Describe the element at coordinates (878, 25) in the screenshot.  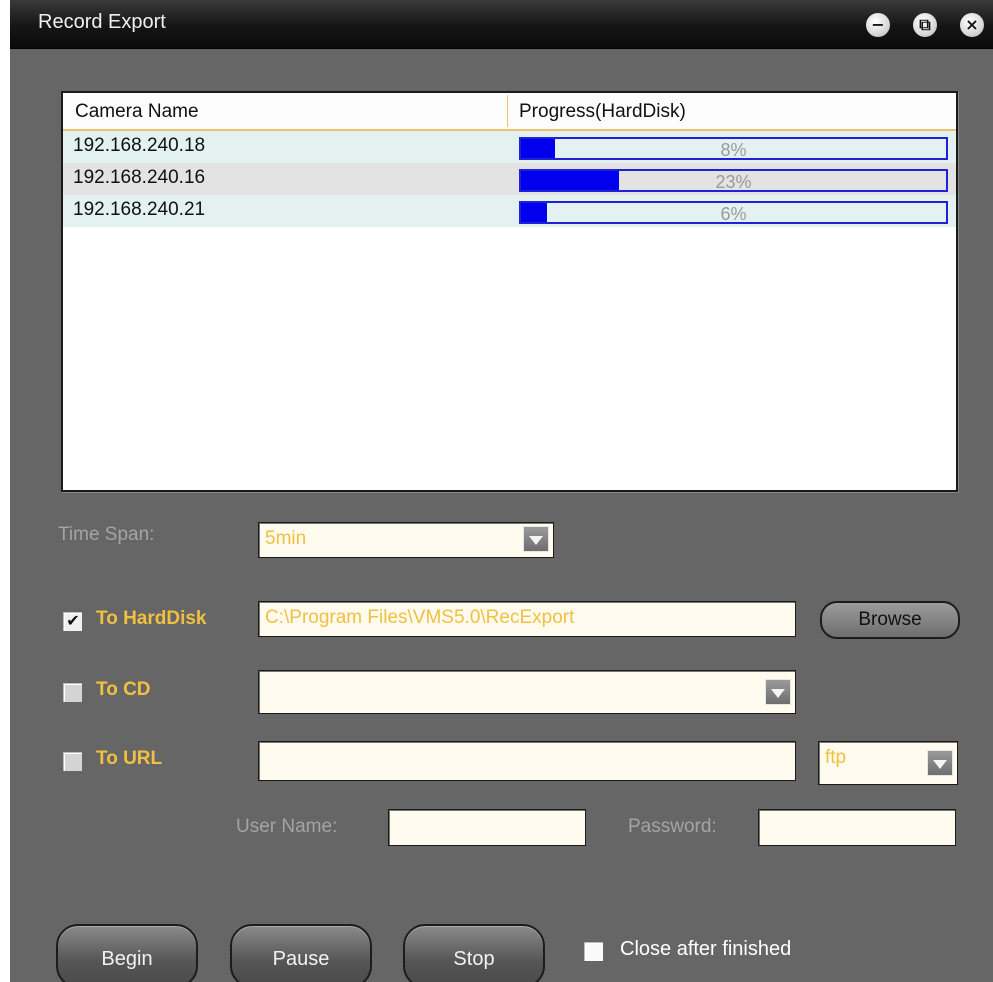
I see `minimize-icon: −` at that location.